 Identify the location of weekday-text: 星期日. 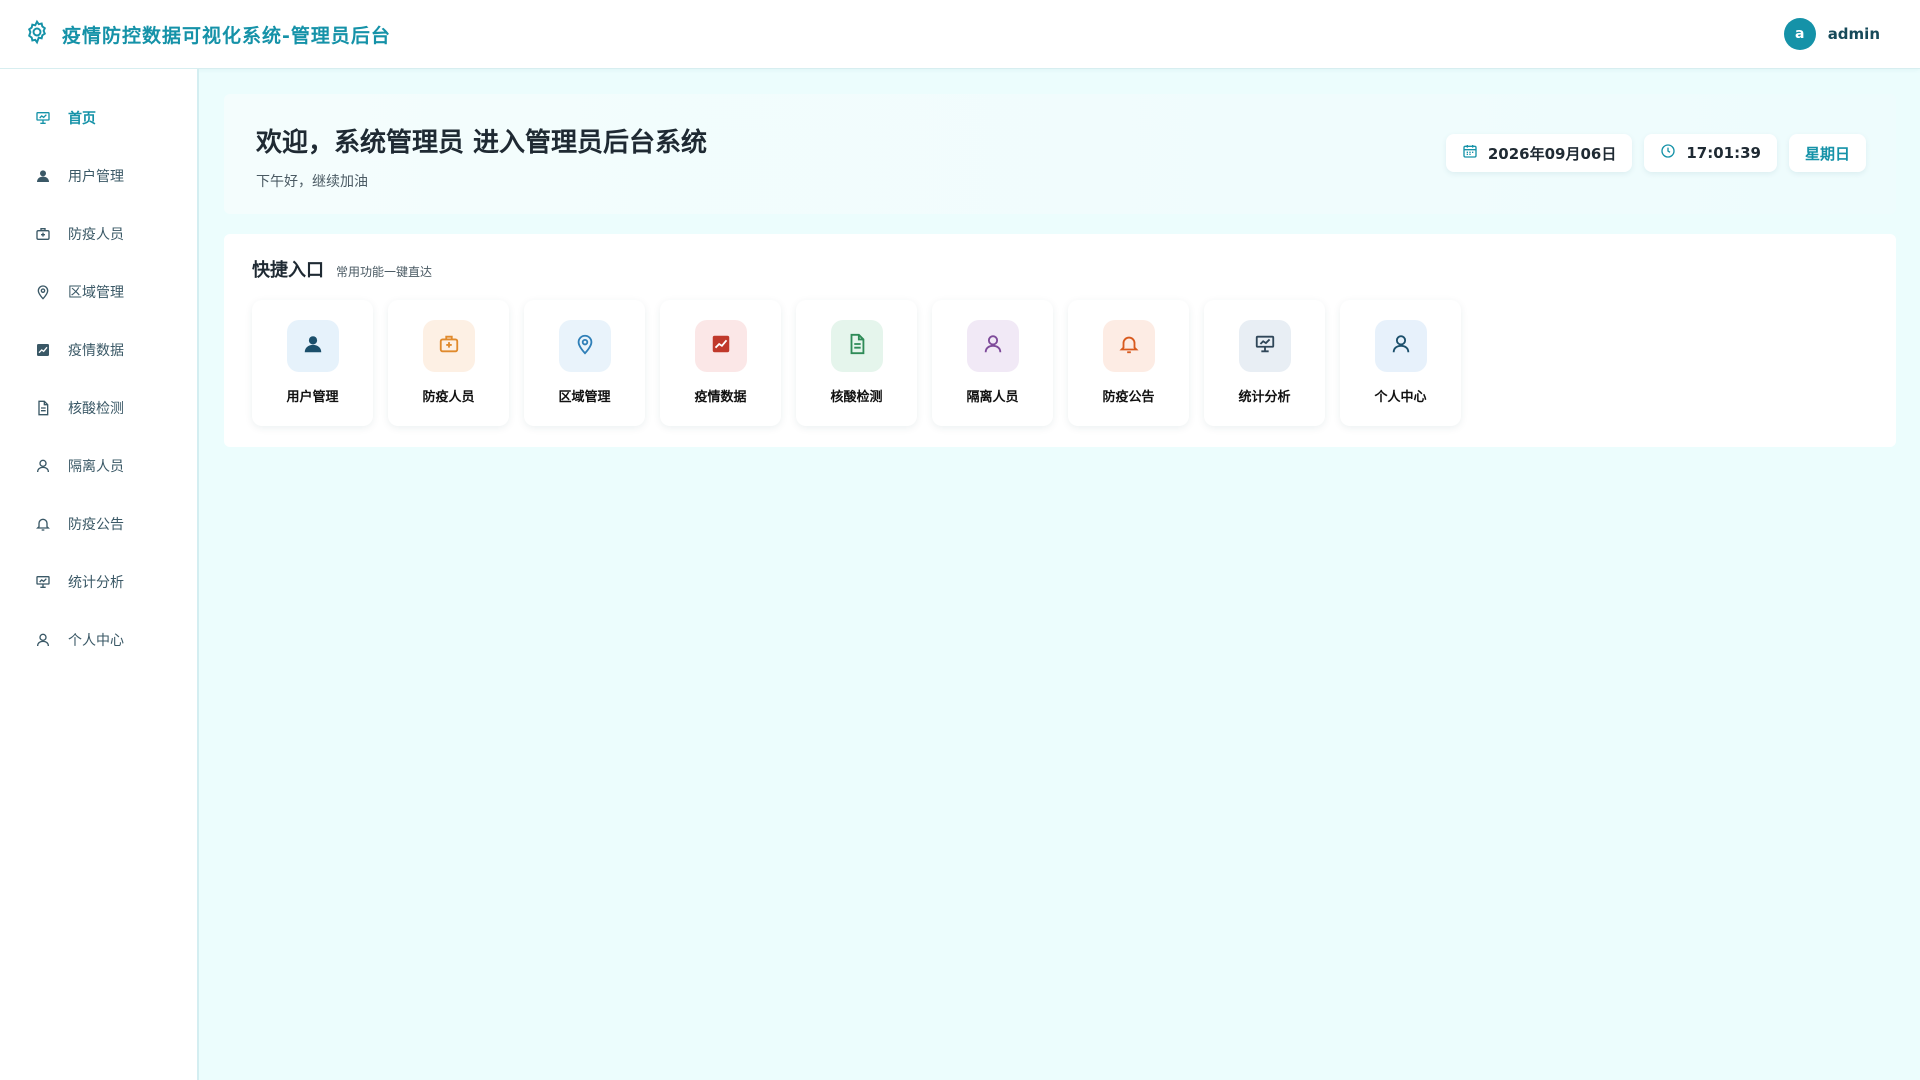
(1827, 153).